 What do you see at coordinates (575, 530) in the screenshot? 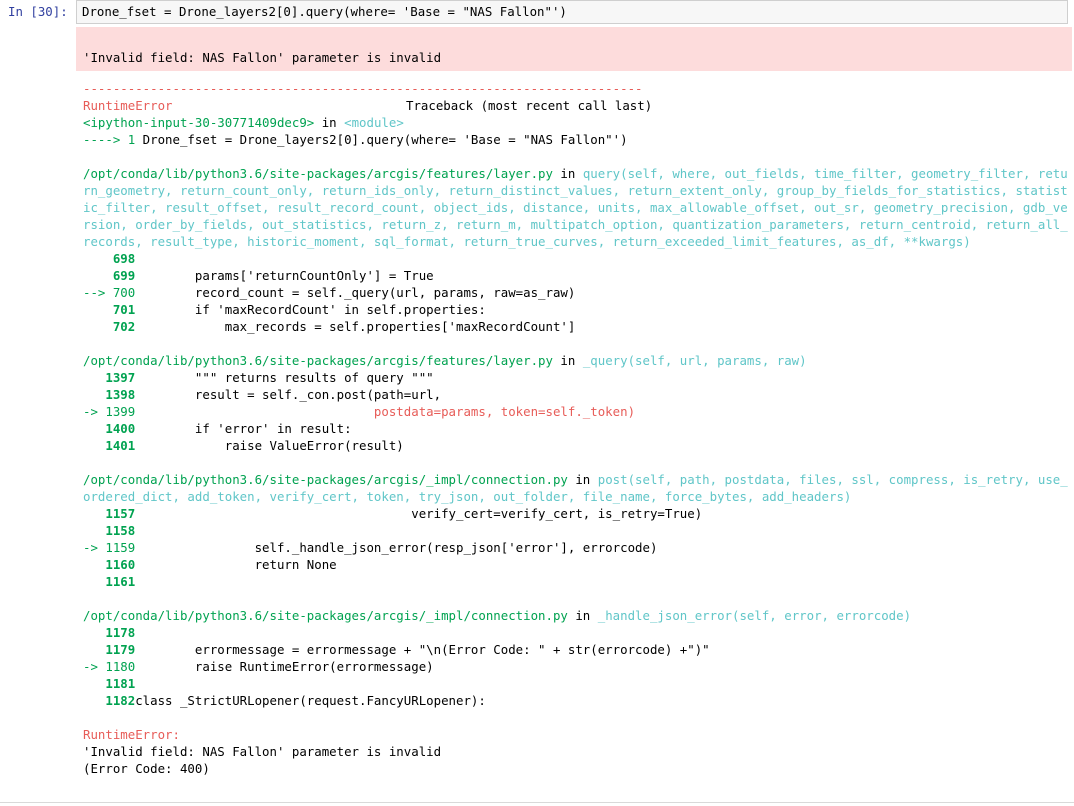
I see `code-line: 1158` at bounding box center [575, 530].